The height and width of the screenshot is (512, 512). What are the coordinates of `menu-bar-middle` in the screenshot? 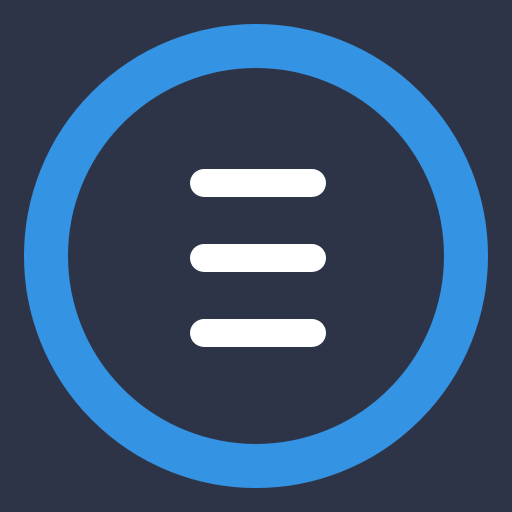 It's located at (258, 258).